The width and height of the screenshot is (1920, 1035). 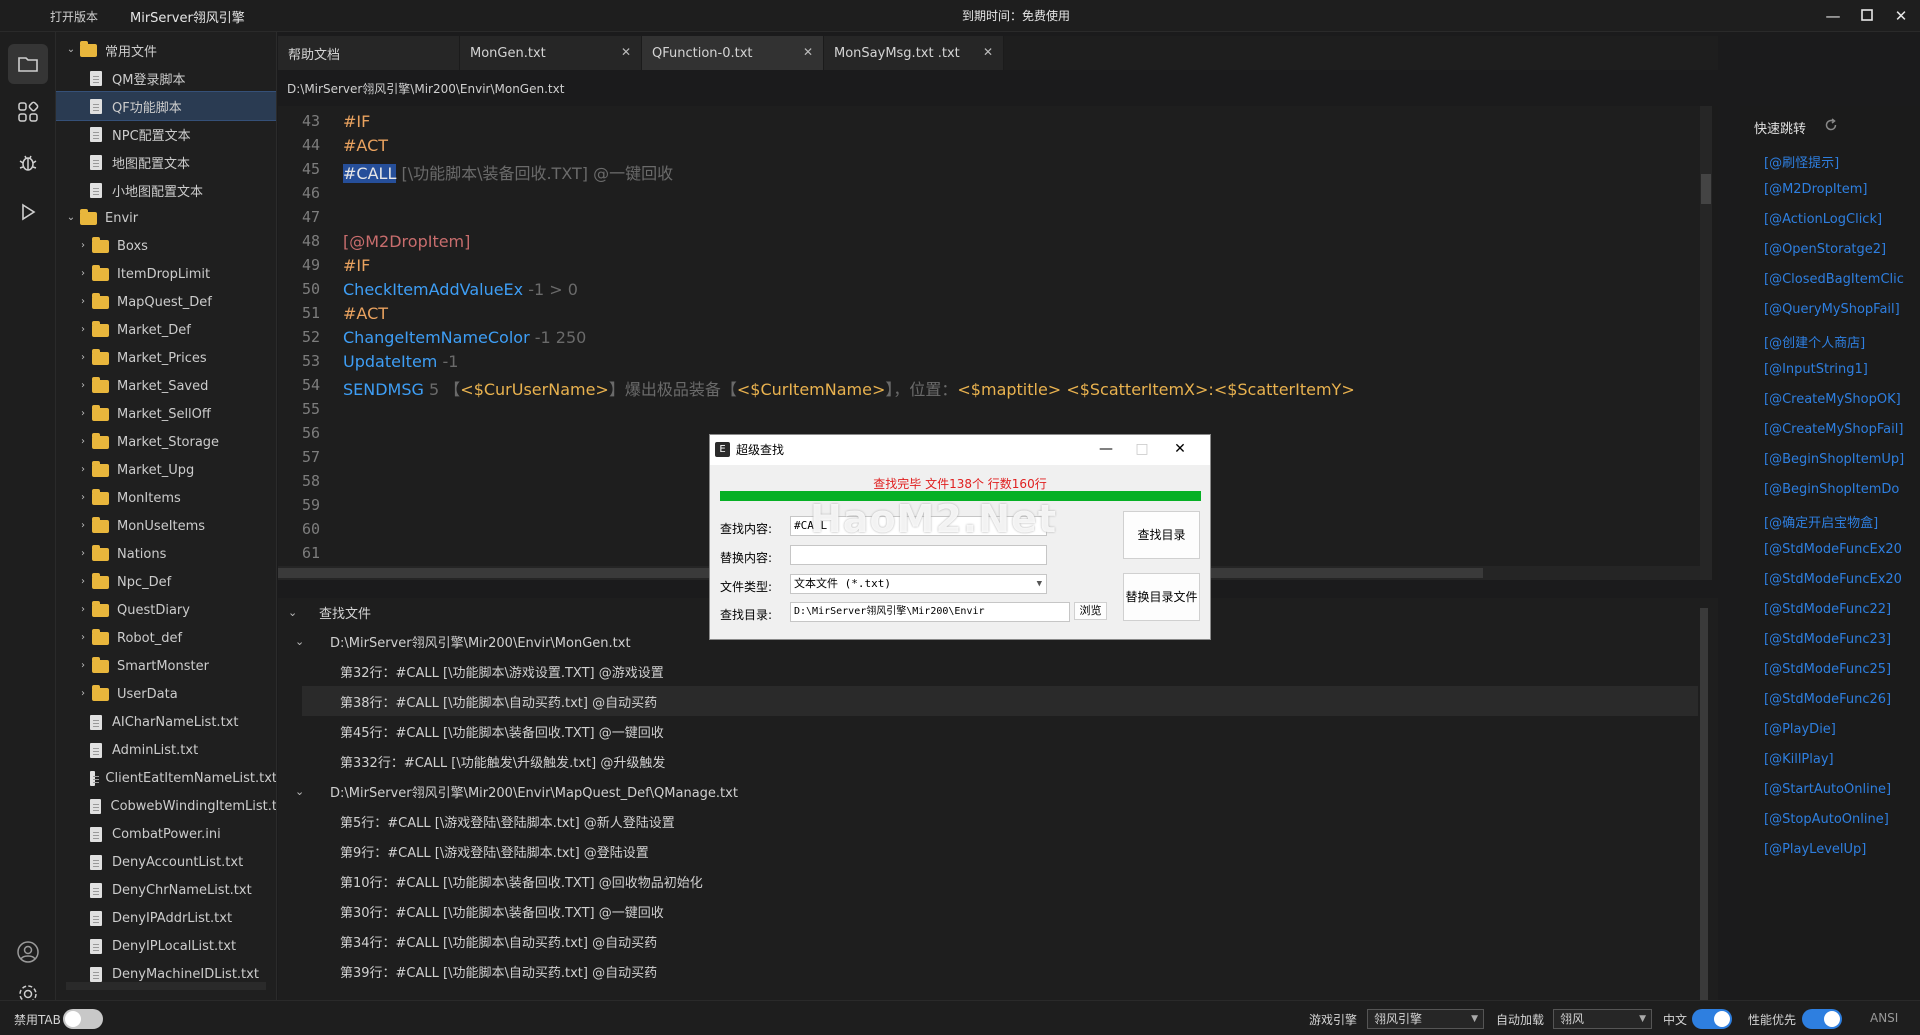 What do you see at coordinates (166, 526) in the screenshot?
I see `tree-item: › MonUseItems` at bounding box center [166, 526].